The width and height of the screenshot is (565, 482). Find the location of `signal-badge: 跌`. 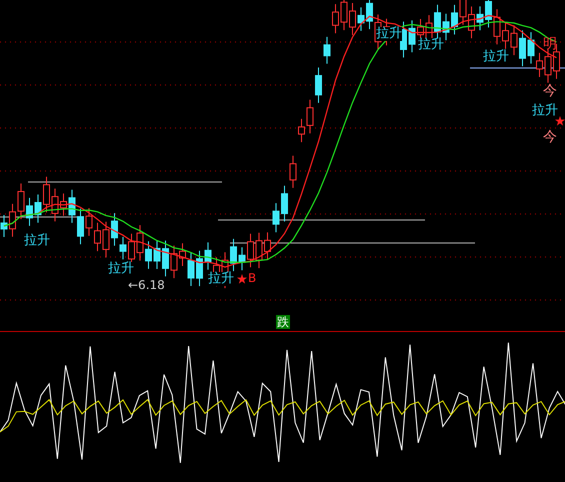

signal-badge: 跌 is located at coordinates (283, 322).